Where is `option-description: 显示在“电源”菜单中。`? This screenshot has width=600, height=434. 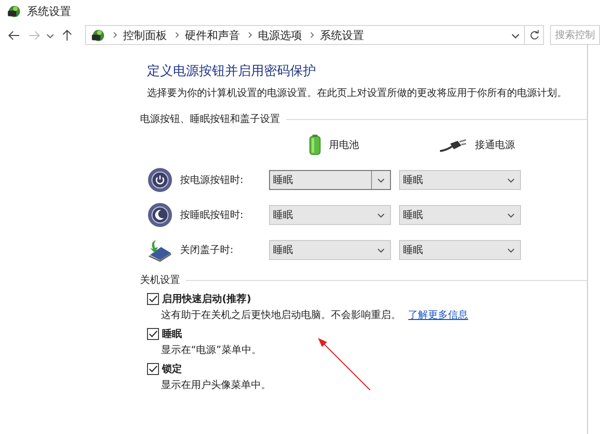
option-description: 显示在“电源”菜单中。 is located at coordinates (211, 350).